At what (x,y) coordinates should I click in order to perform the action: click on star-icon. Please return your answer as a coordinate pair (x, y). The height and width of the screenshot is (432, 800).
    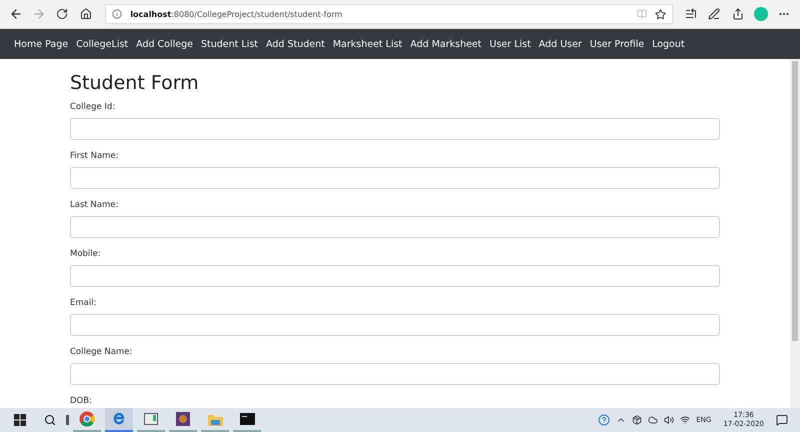
    Looking at the image, I should click on (660, 14).